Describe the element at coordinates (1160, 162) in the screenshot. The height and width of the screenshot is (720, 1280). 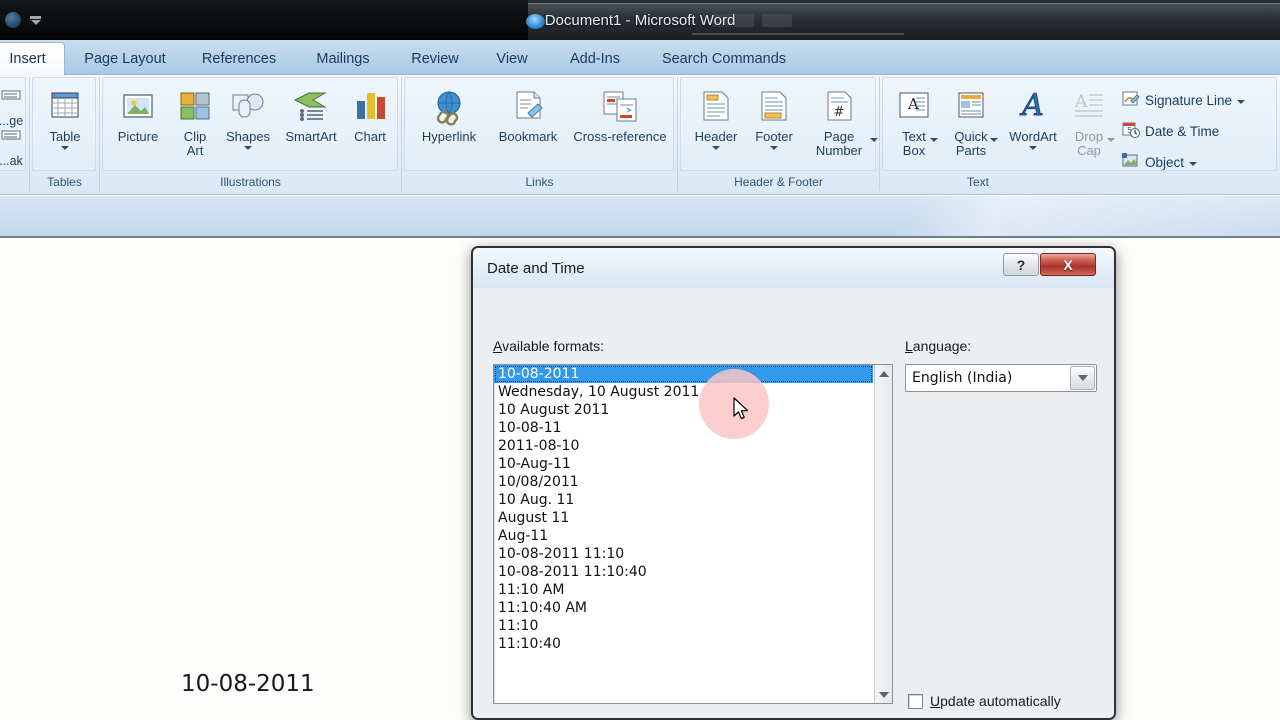
I see `ribbon-item-object: Object` at that location.